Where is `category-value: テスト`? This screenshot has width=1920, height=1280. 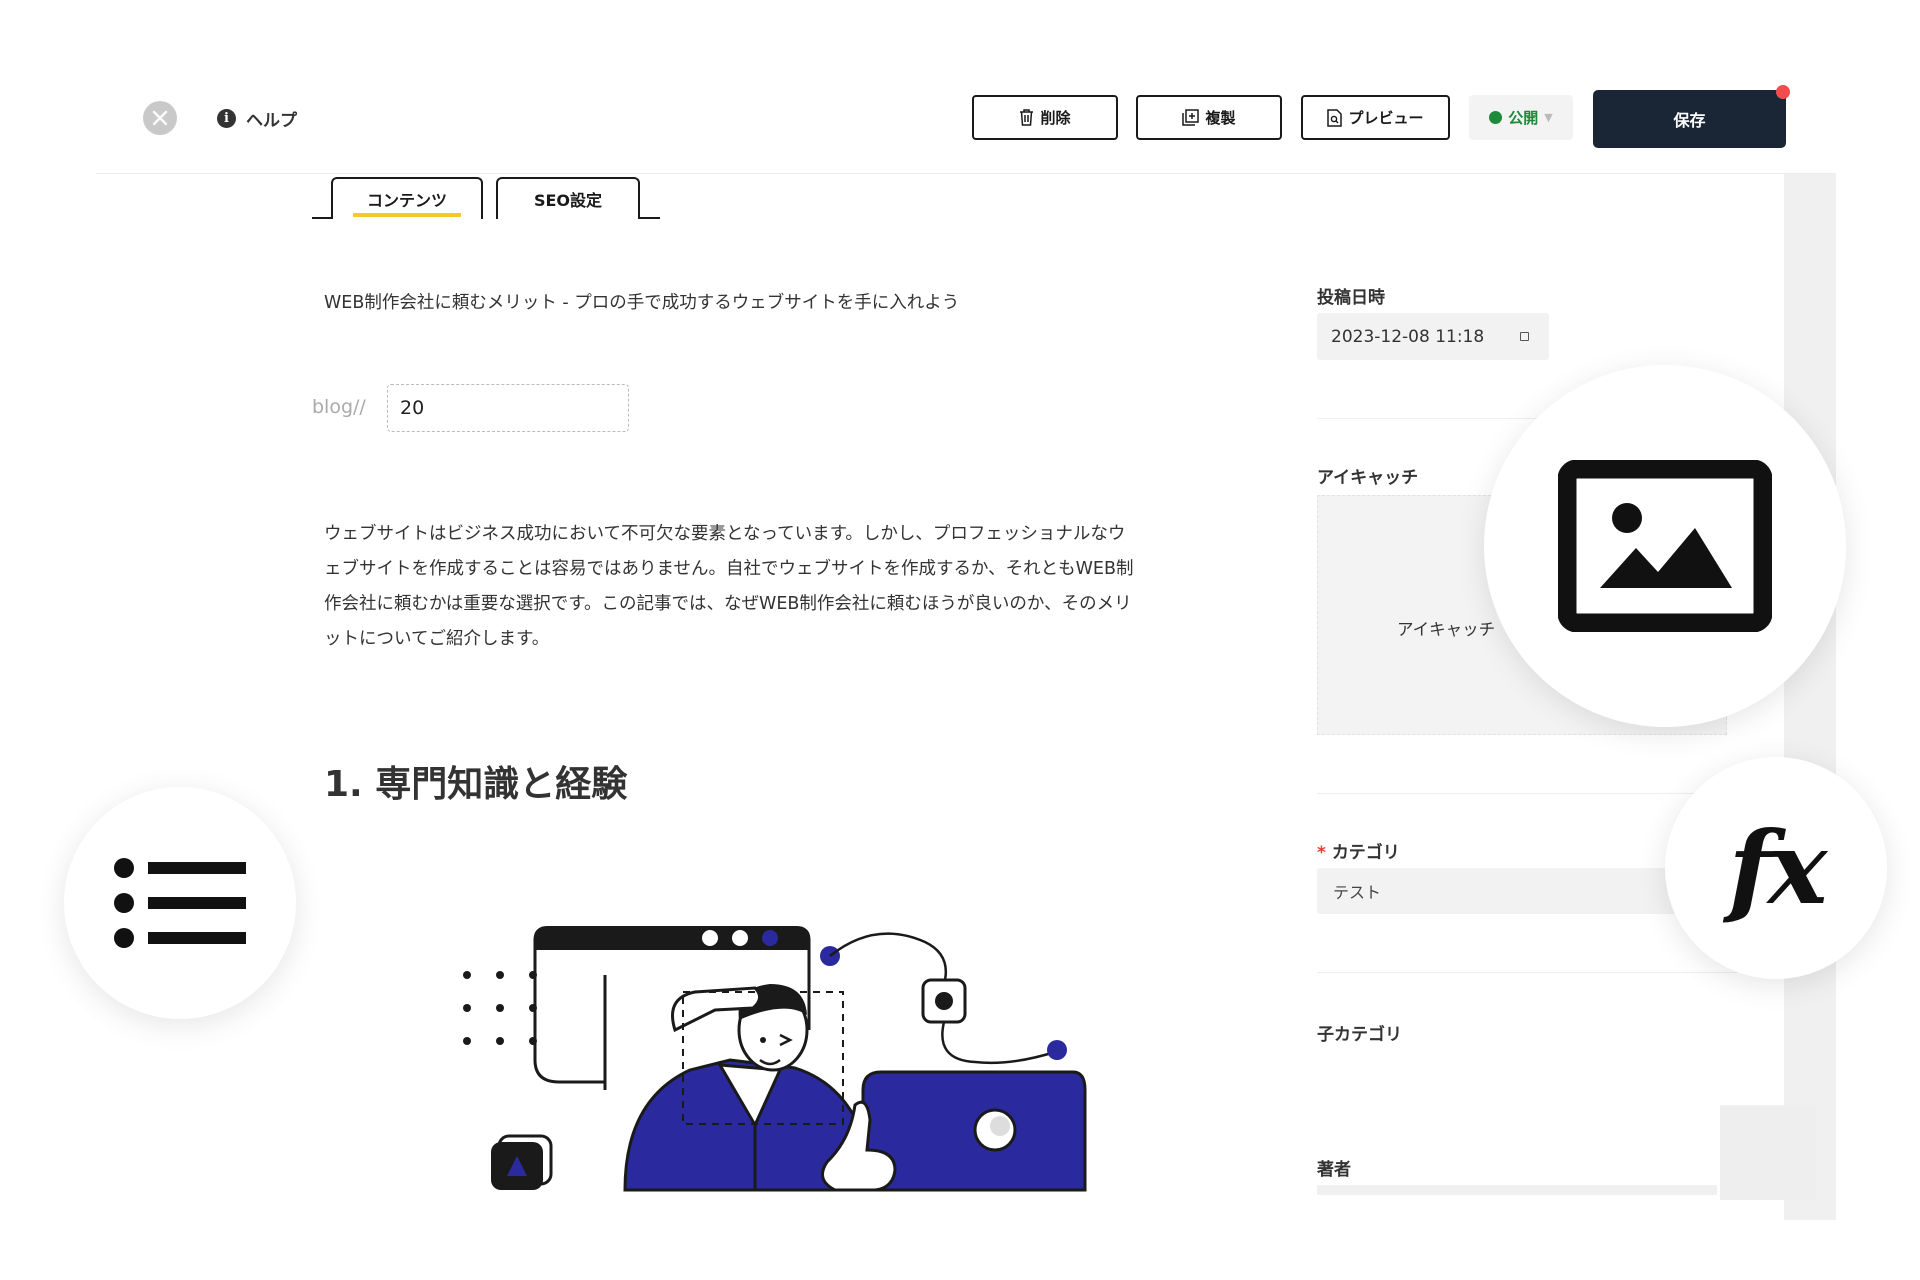 category-value: テスト is located at coordinates (1357, 892).